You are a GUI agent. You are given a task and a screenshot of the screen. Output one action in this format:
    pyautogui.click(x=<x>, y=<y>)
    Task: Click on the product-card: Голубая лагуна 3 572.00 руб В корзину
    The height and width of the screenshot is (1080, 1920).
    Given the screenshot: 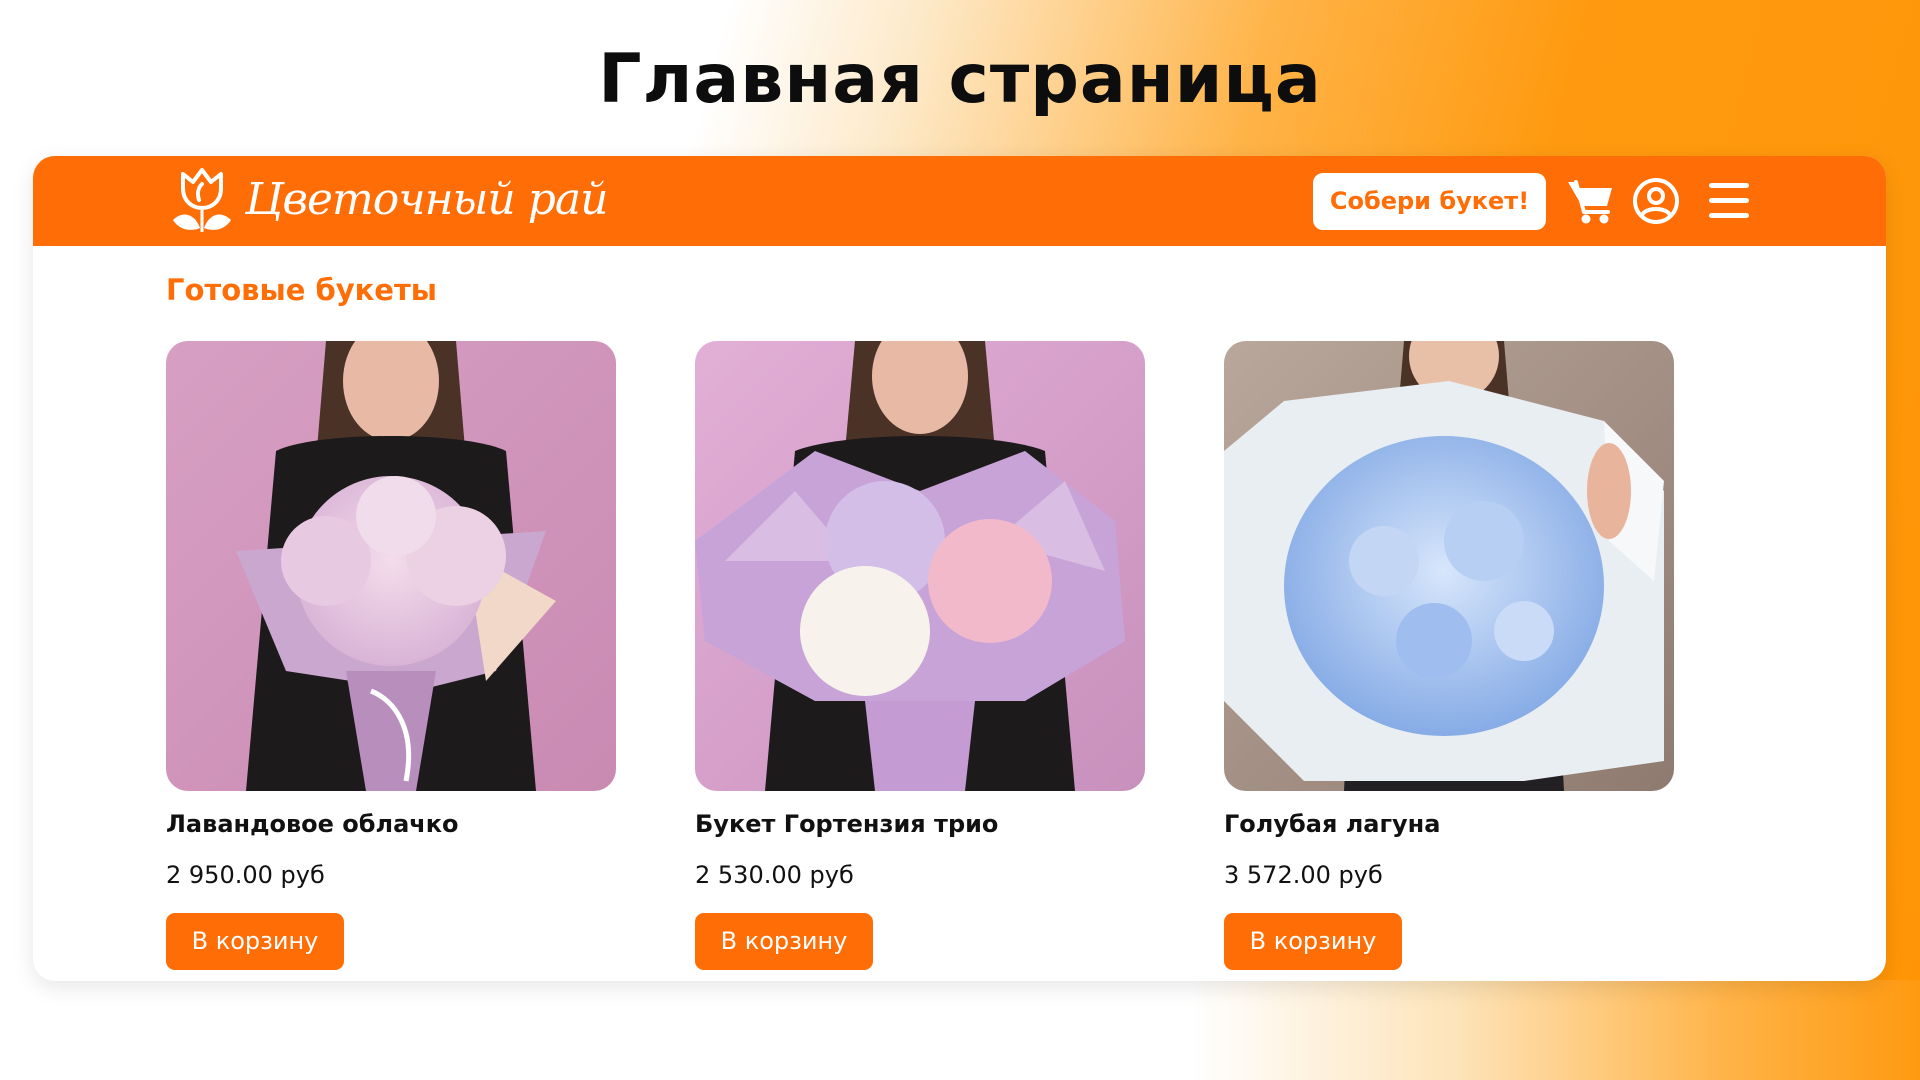 What is the action you would take?
    pyautogui.click(x=1449, y=661)
    